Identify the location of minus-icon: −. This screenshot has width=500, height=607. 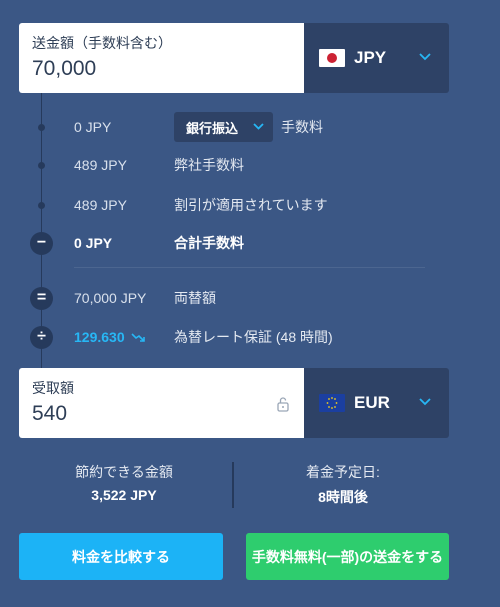
(41, 243).